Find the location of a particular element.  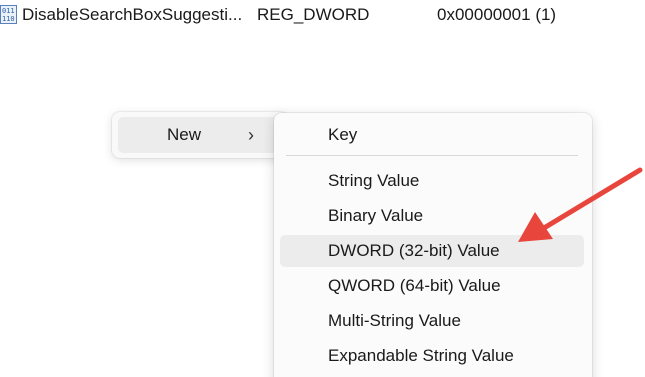

registry-value-data: 0x00000001 (1) is located at coordinates (497, 14).